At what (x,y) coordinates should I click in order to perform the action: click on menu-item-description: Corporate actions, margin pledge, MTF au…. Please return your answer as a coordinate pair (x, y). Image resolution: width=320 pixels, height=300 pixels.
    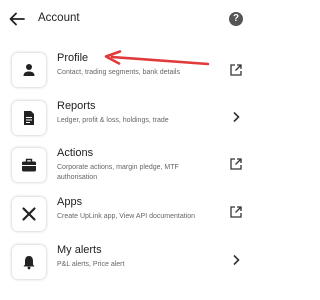
    Looking at the image, I should click on (118, 172).